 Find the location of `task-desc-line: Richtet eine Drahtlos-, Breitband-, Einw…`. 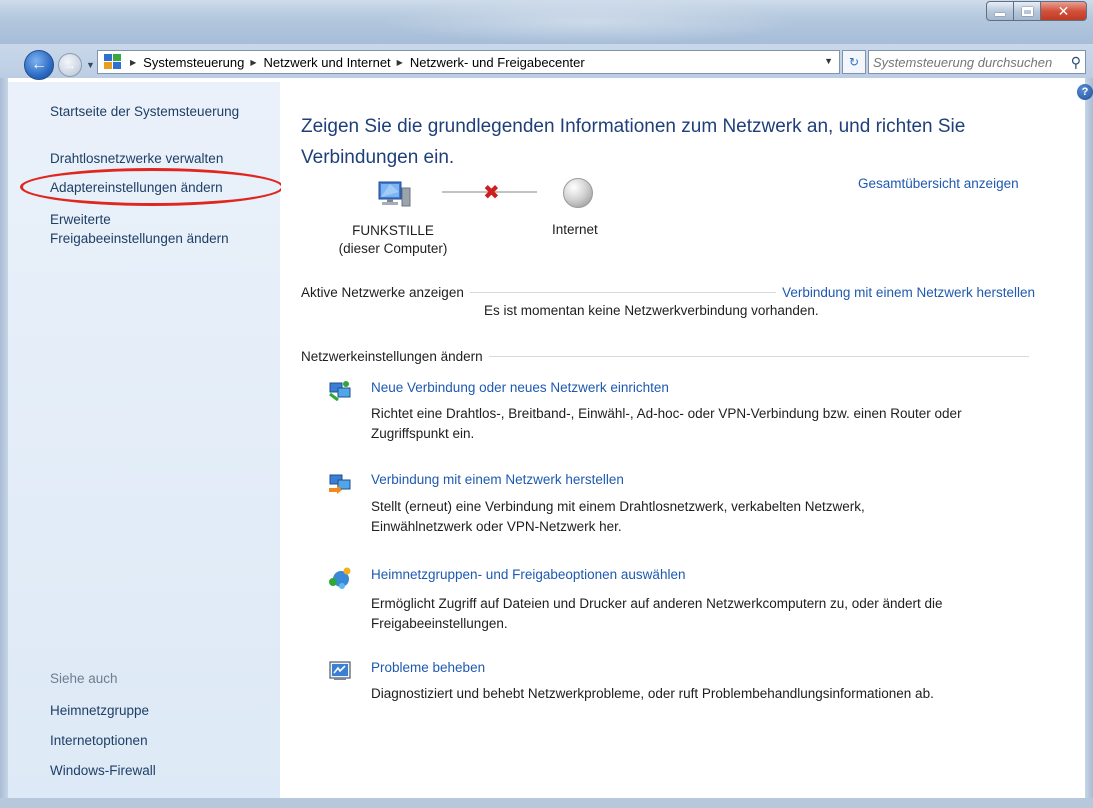

task-desc-line: Richtet eine Drahtlos-, Breitband-, Einw… is located at coordinates (666, 413).